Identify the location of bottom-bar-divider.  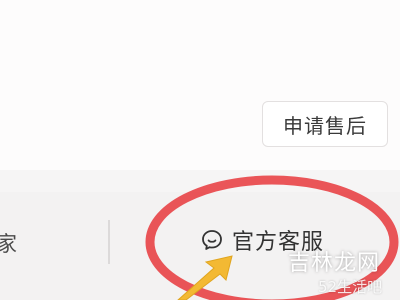
(109, 242).